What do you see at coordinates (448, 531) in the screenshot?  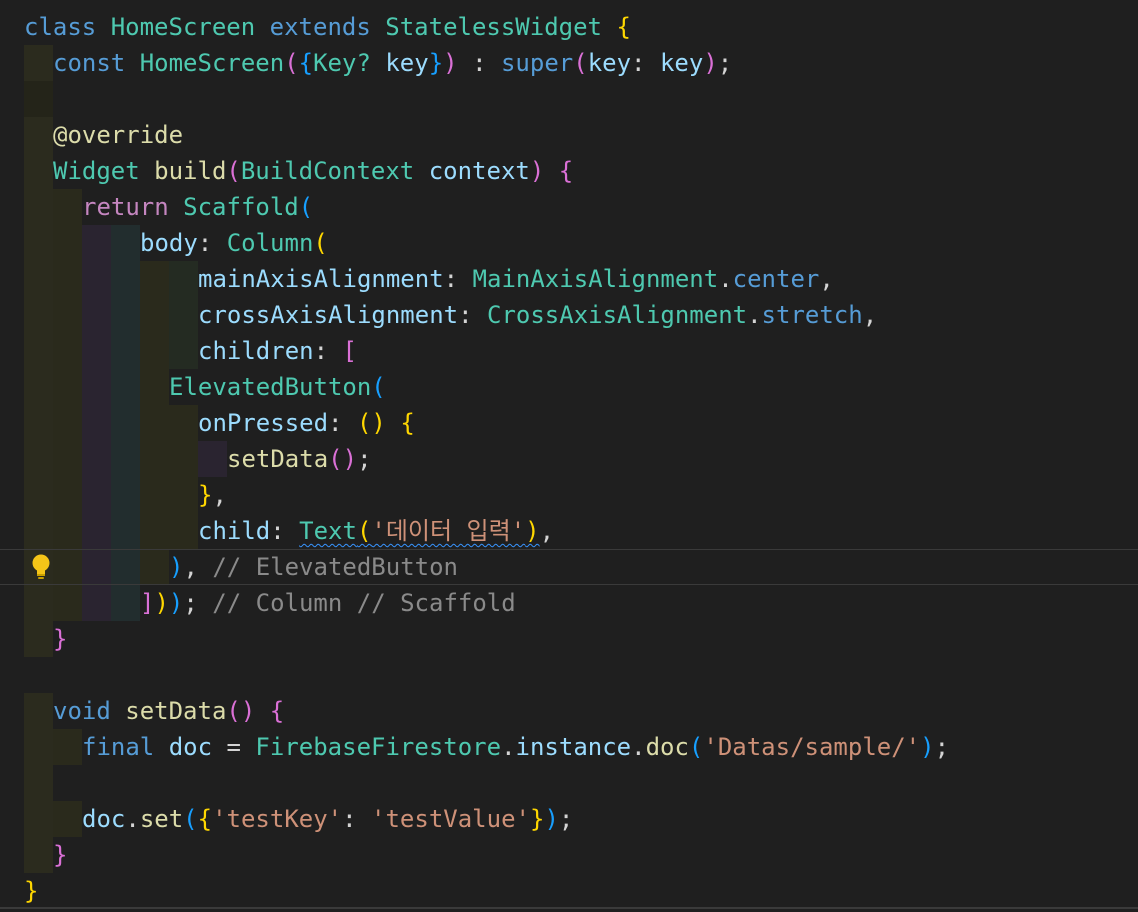 I see `string-literal: '데이터 입력'` at bounding box center [448, 531].